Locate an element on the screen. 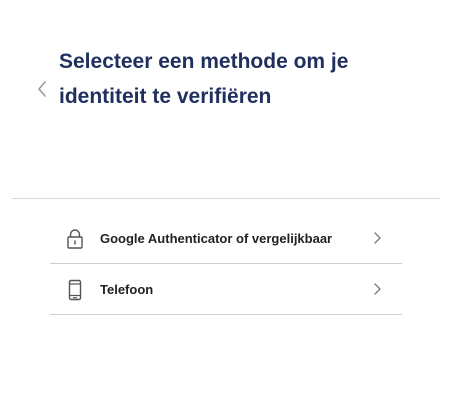 Image resolution: width=474 pixels, height=403 pixels. method-item-phone: Telefoon is located at coordinates (226, 289).